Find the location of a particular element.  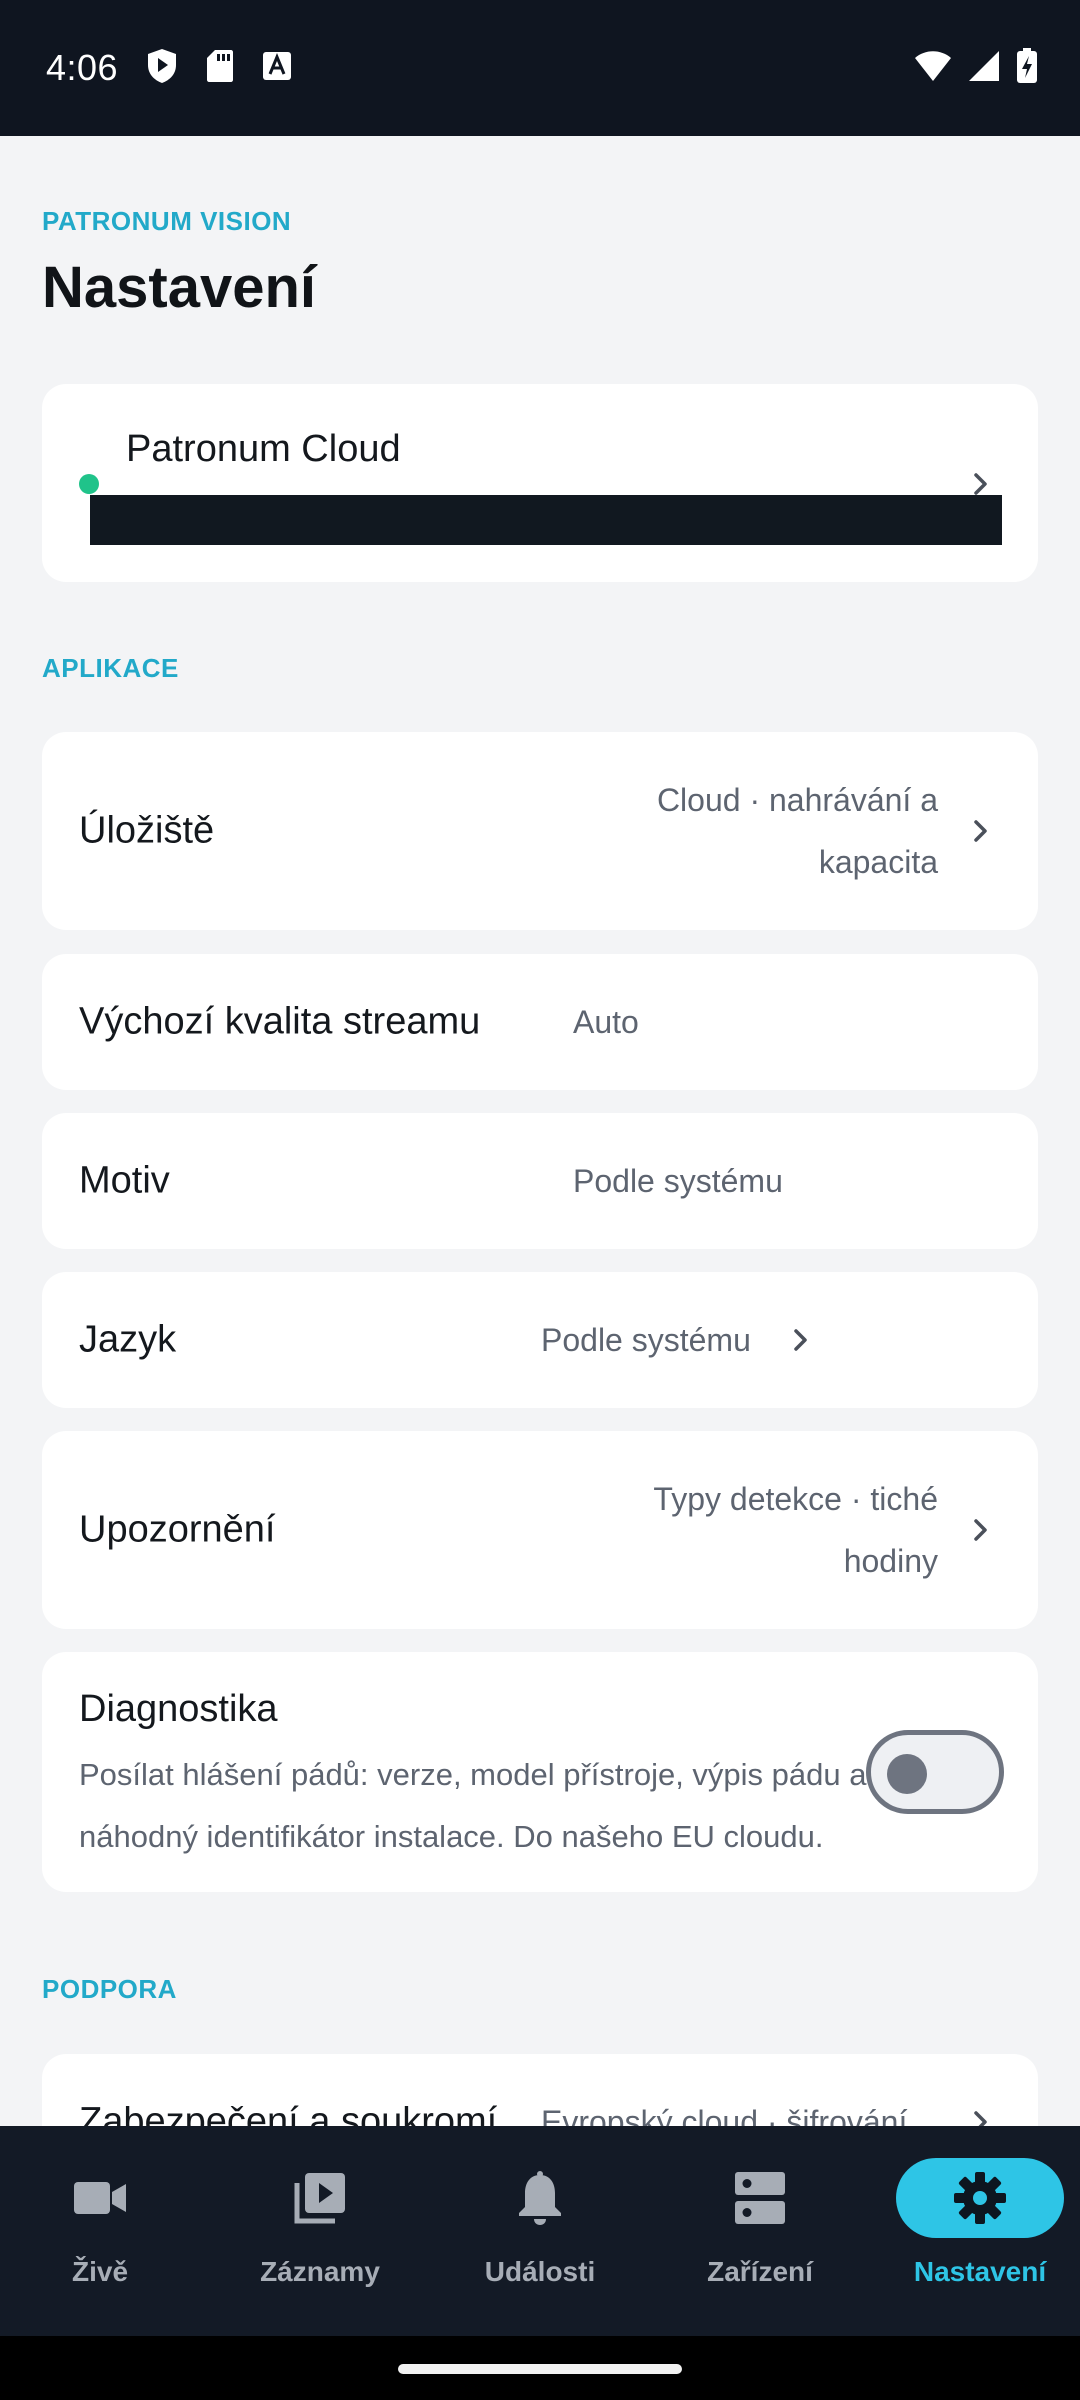

brand-label: PATRONUM VISION is located at coordinates (167, 221).